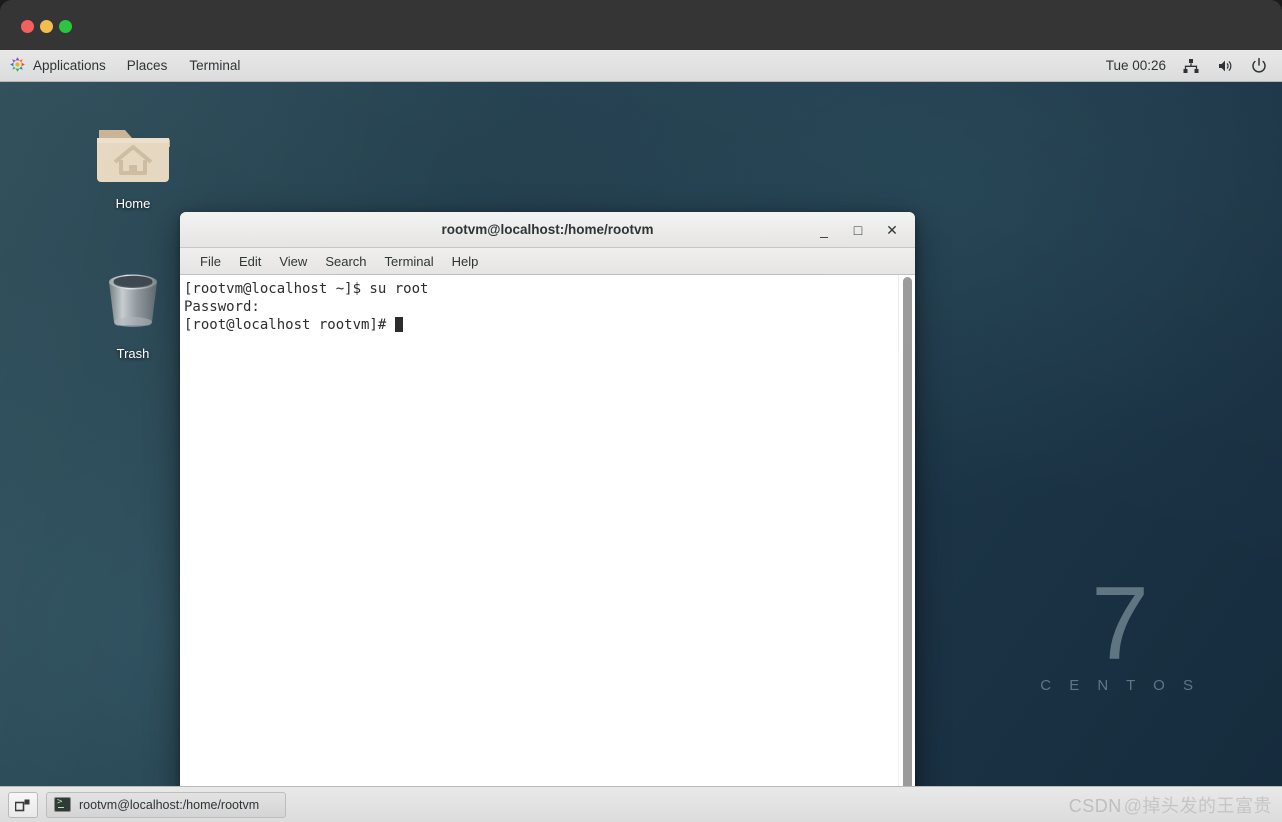 The height and width of the screenshot is (822, 1282). I want to click on centos-version-number: 7, so click(1120, 624).